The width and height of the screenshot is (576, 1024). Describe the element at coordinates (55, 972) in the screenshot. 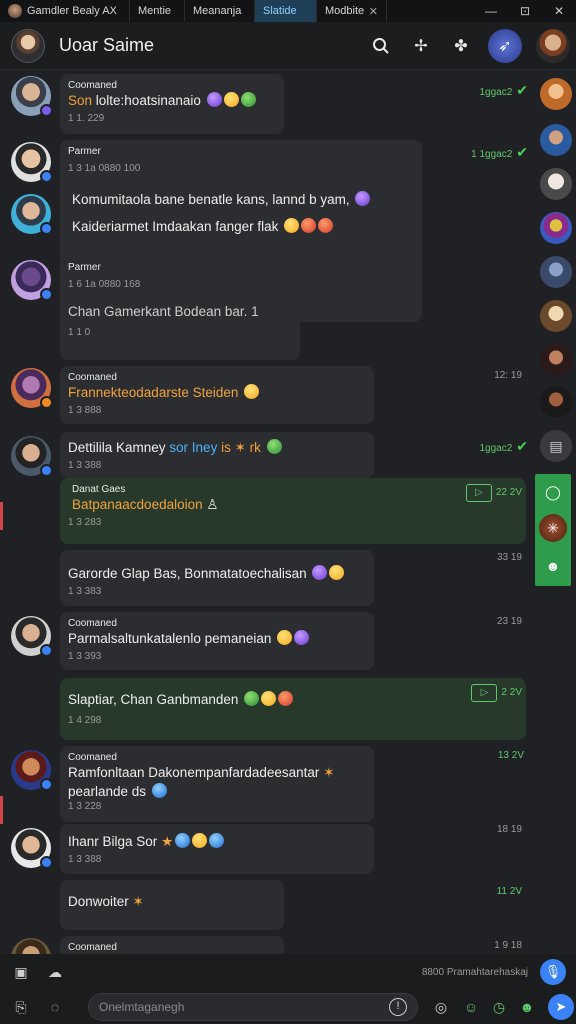

I see `gif-icon: ☁` at that location.